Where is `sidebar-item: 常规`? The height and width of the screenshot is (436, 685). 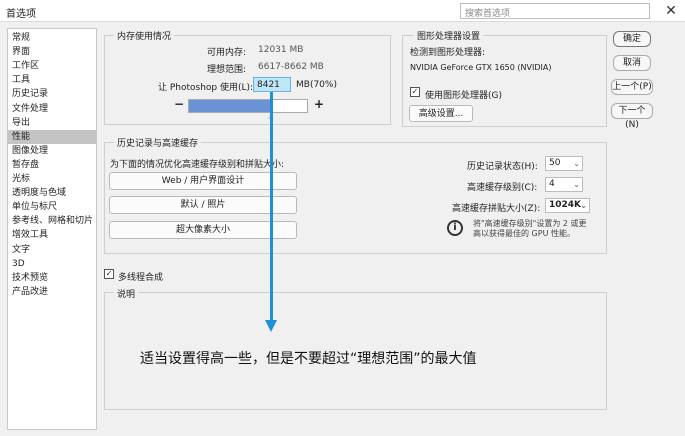
sidebar-item: 常规 is located at coordinates (52, 38).